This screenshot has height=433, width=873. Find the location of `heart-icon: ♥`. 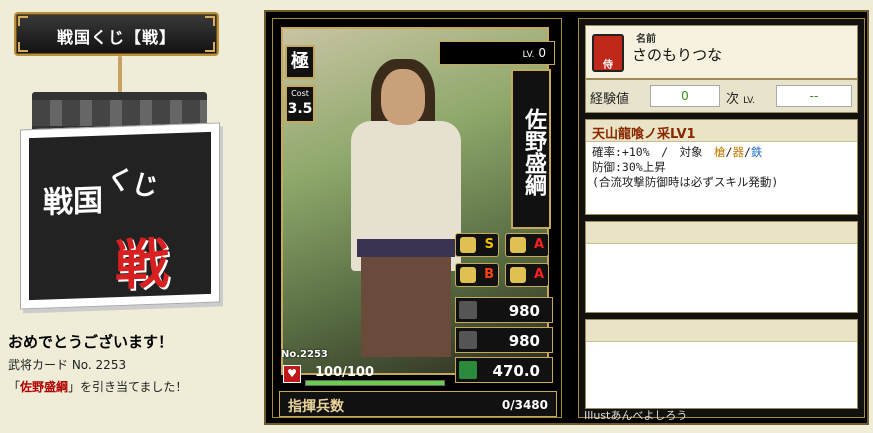

heart-icon: ♥ is located at coordinates (292, 374).